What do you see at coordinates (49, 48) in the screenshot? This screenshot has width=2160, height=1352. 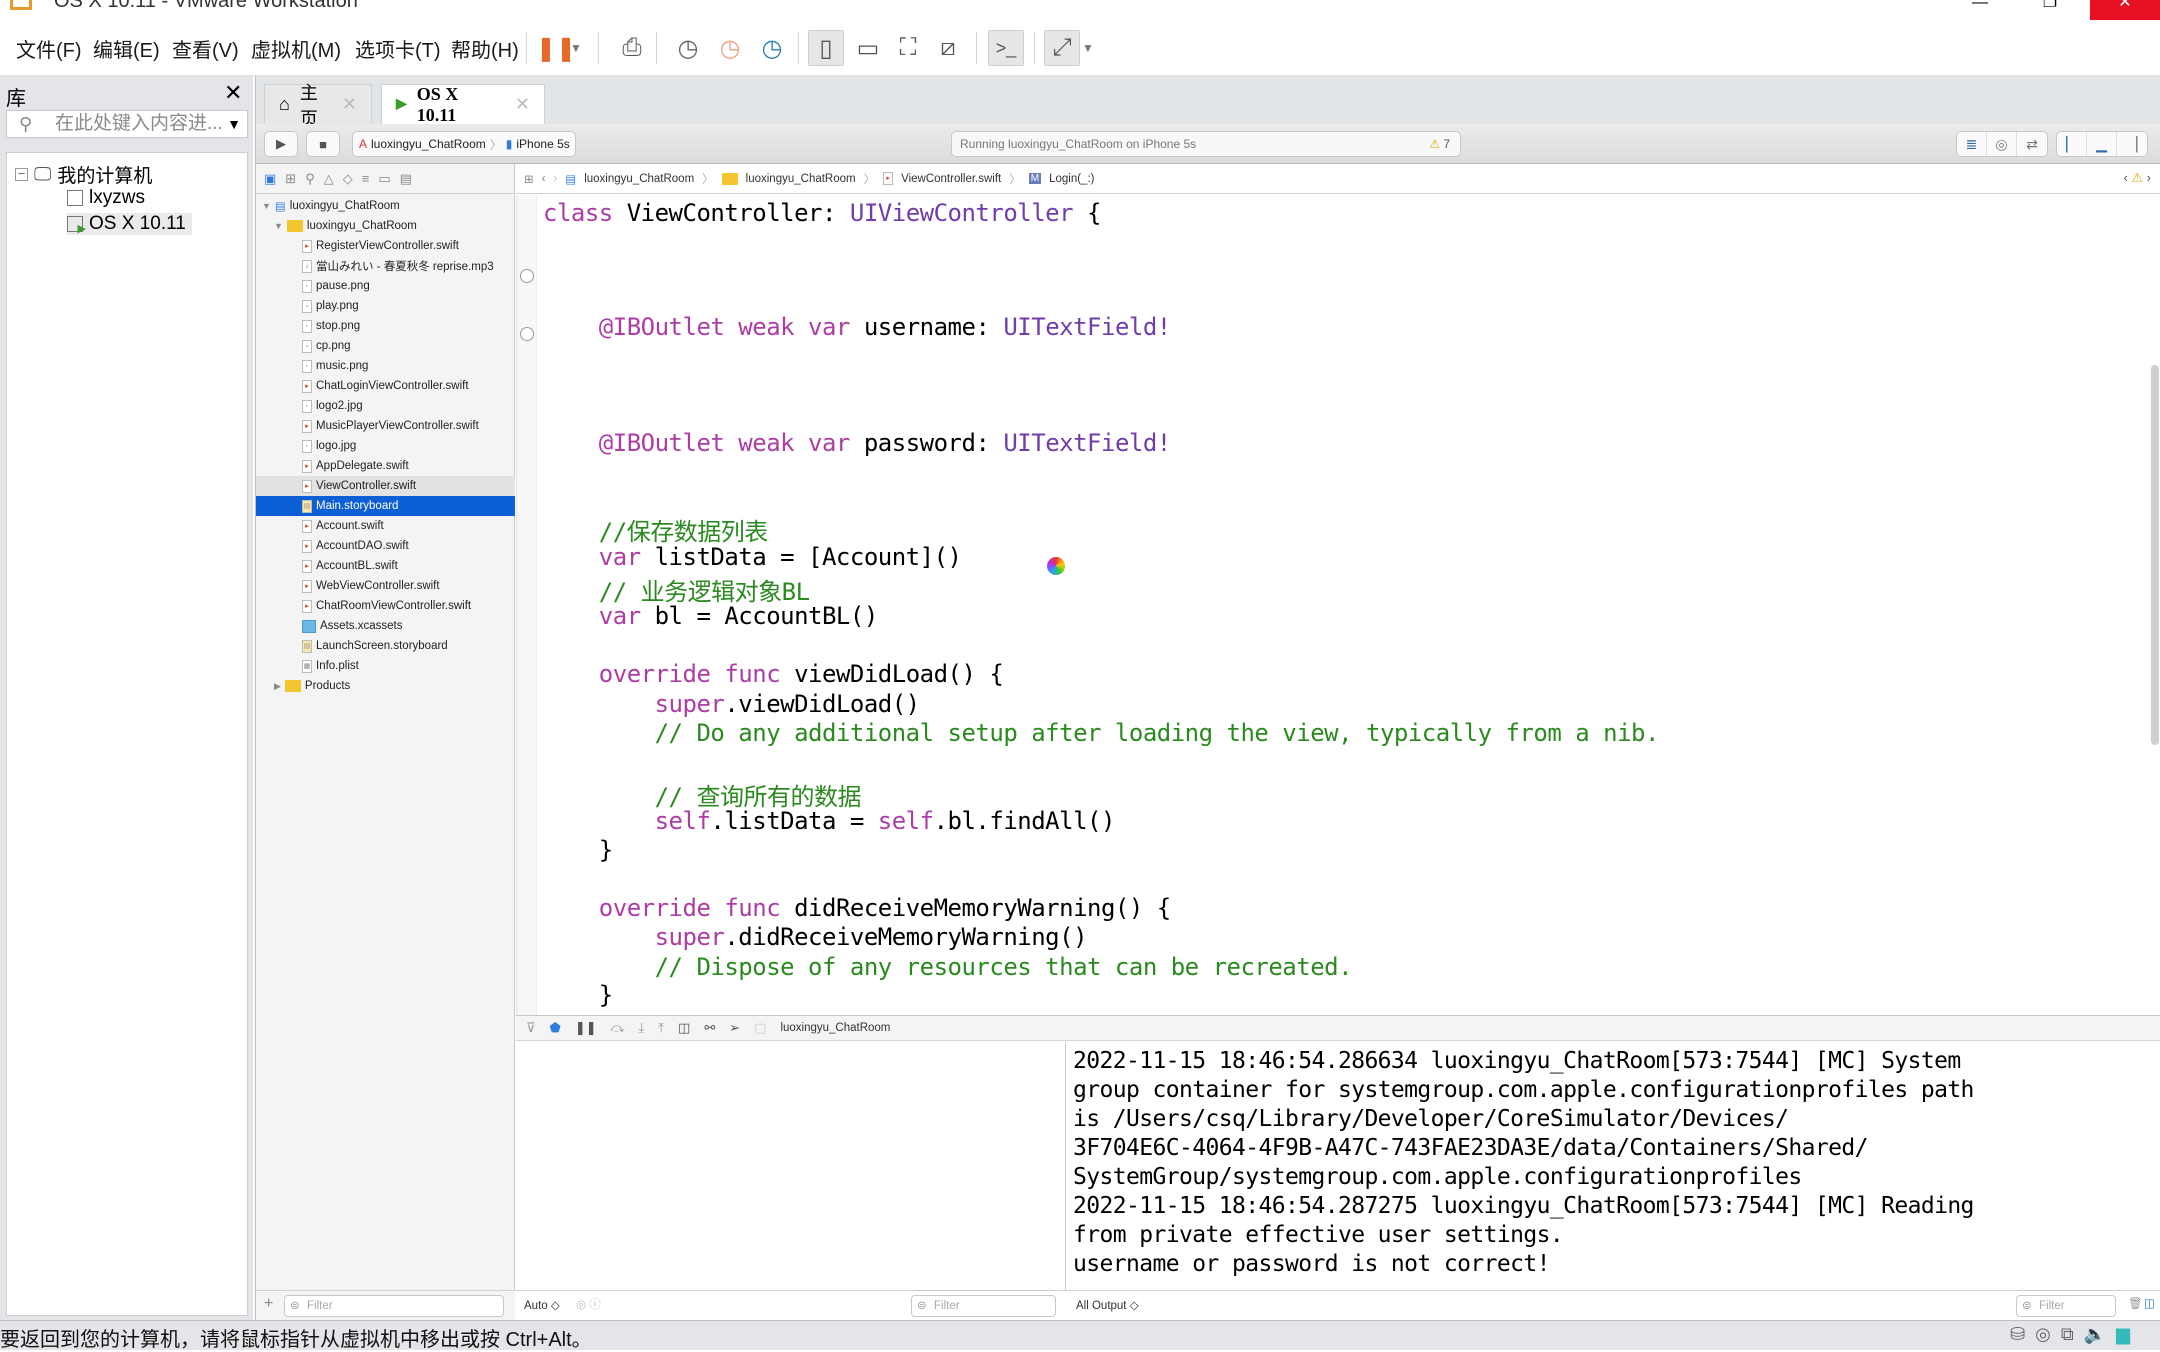 I see `menu-file: 文件(F)` at bounding box center [49, 48].